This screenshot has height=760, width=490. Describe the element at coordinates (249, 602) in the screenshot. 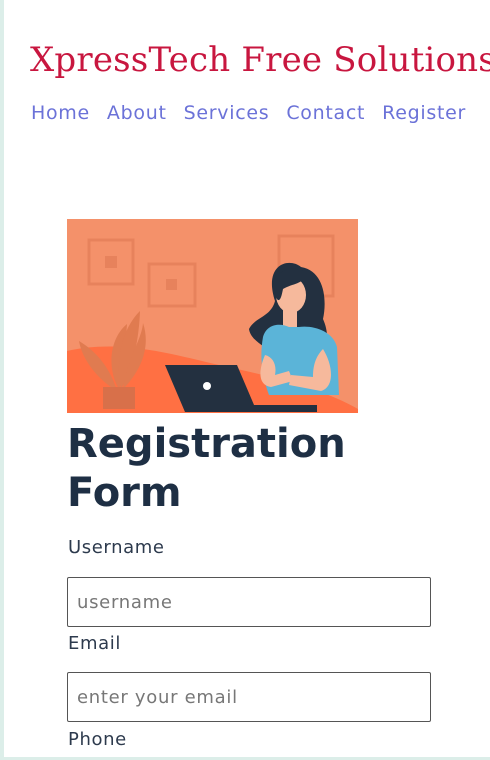

I see `username-input` at that location.